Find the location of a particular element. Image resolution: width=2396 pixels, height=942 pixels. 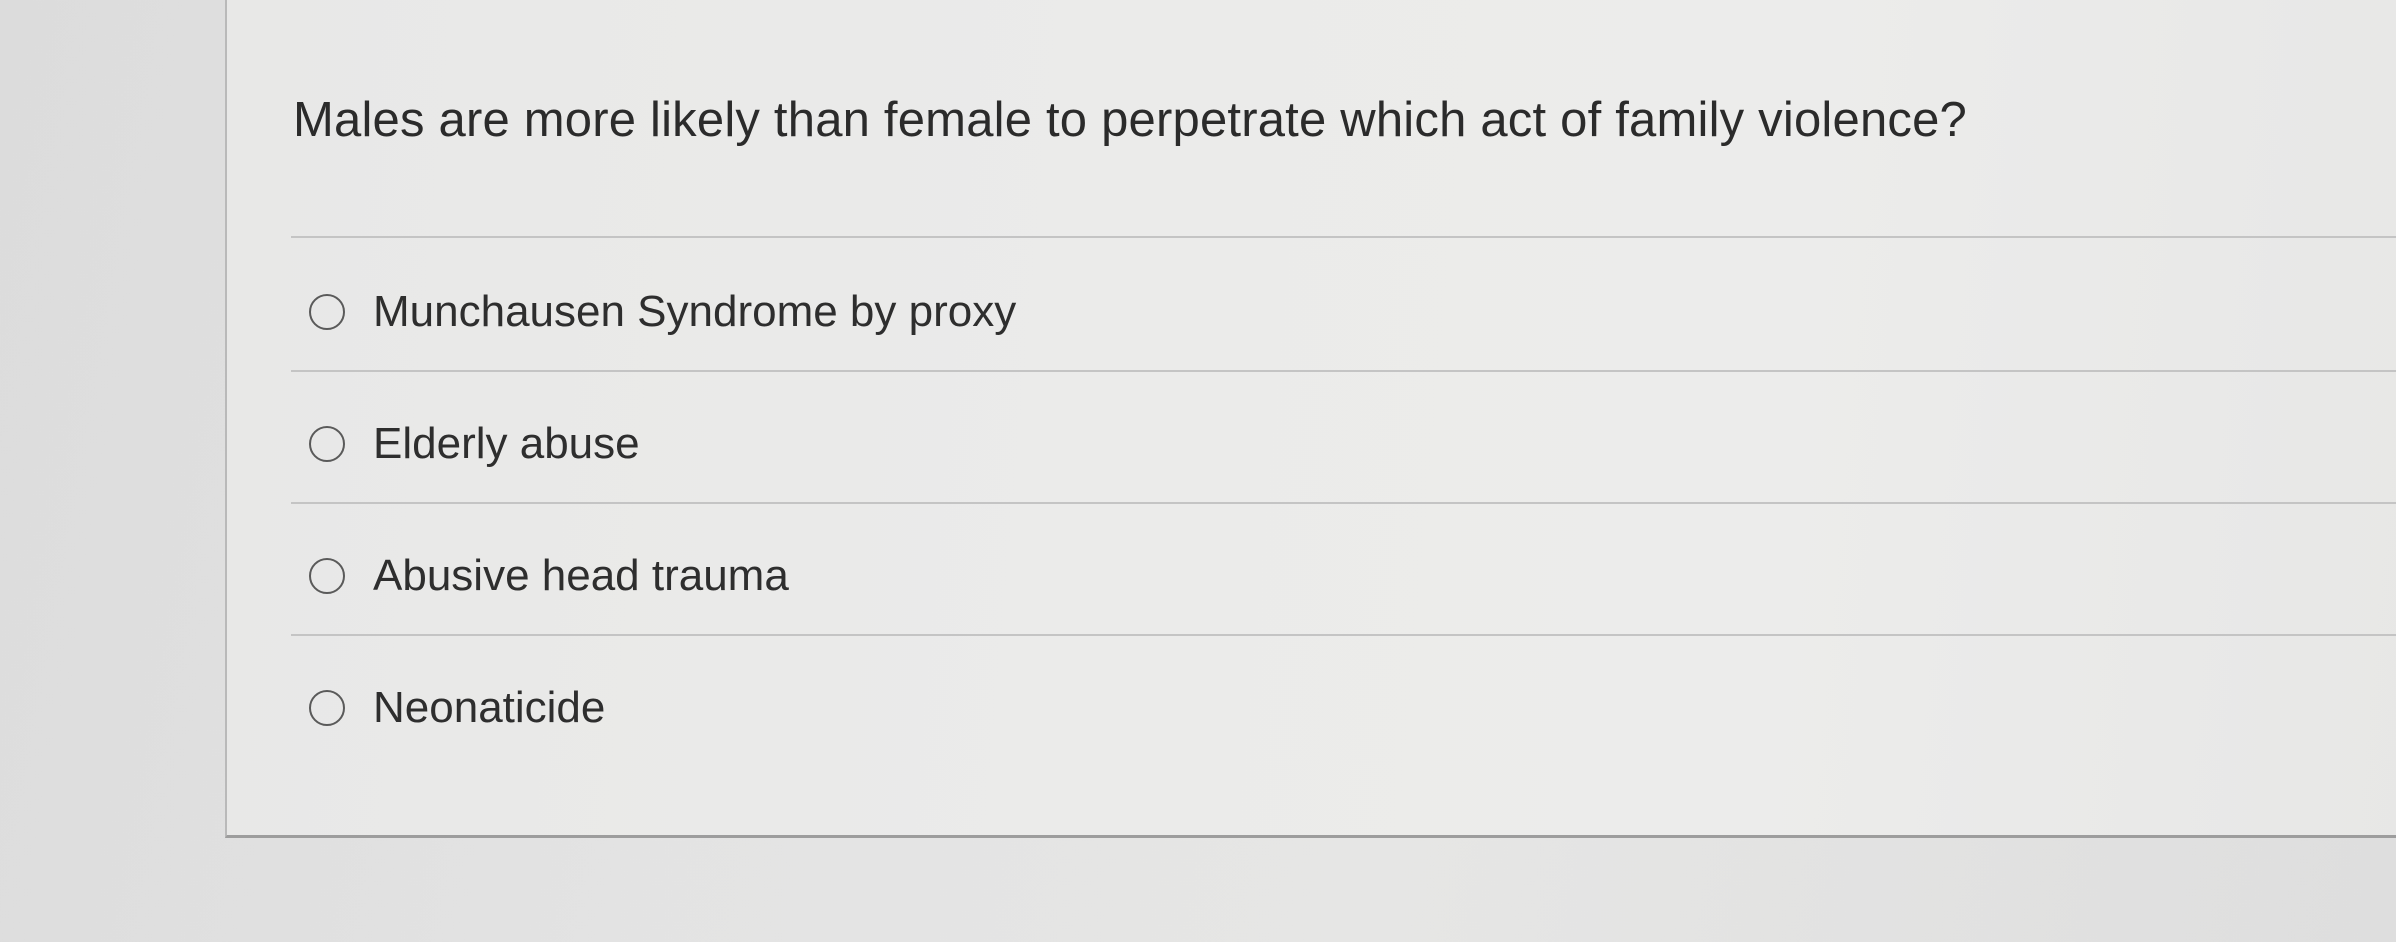

option-label: Elderly abuse is located at coordinates (506, 443).